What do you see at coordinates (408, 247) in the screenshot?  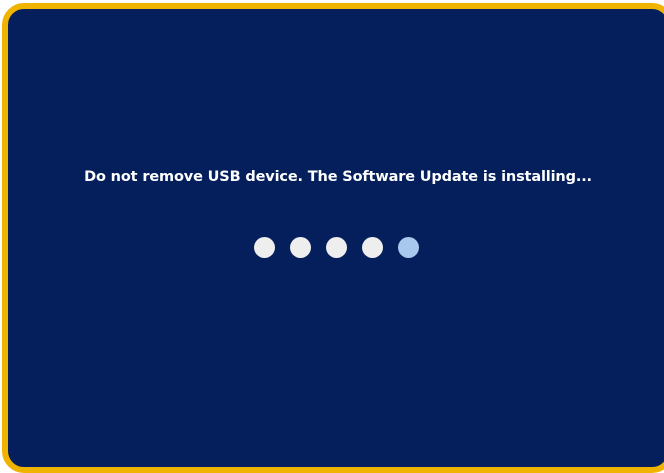 I see `progress-dot-active` at bounding box center [408, 247].